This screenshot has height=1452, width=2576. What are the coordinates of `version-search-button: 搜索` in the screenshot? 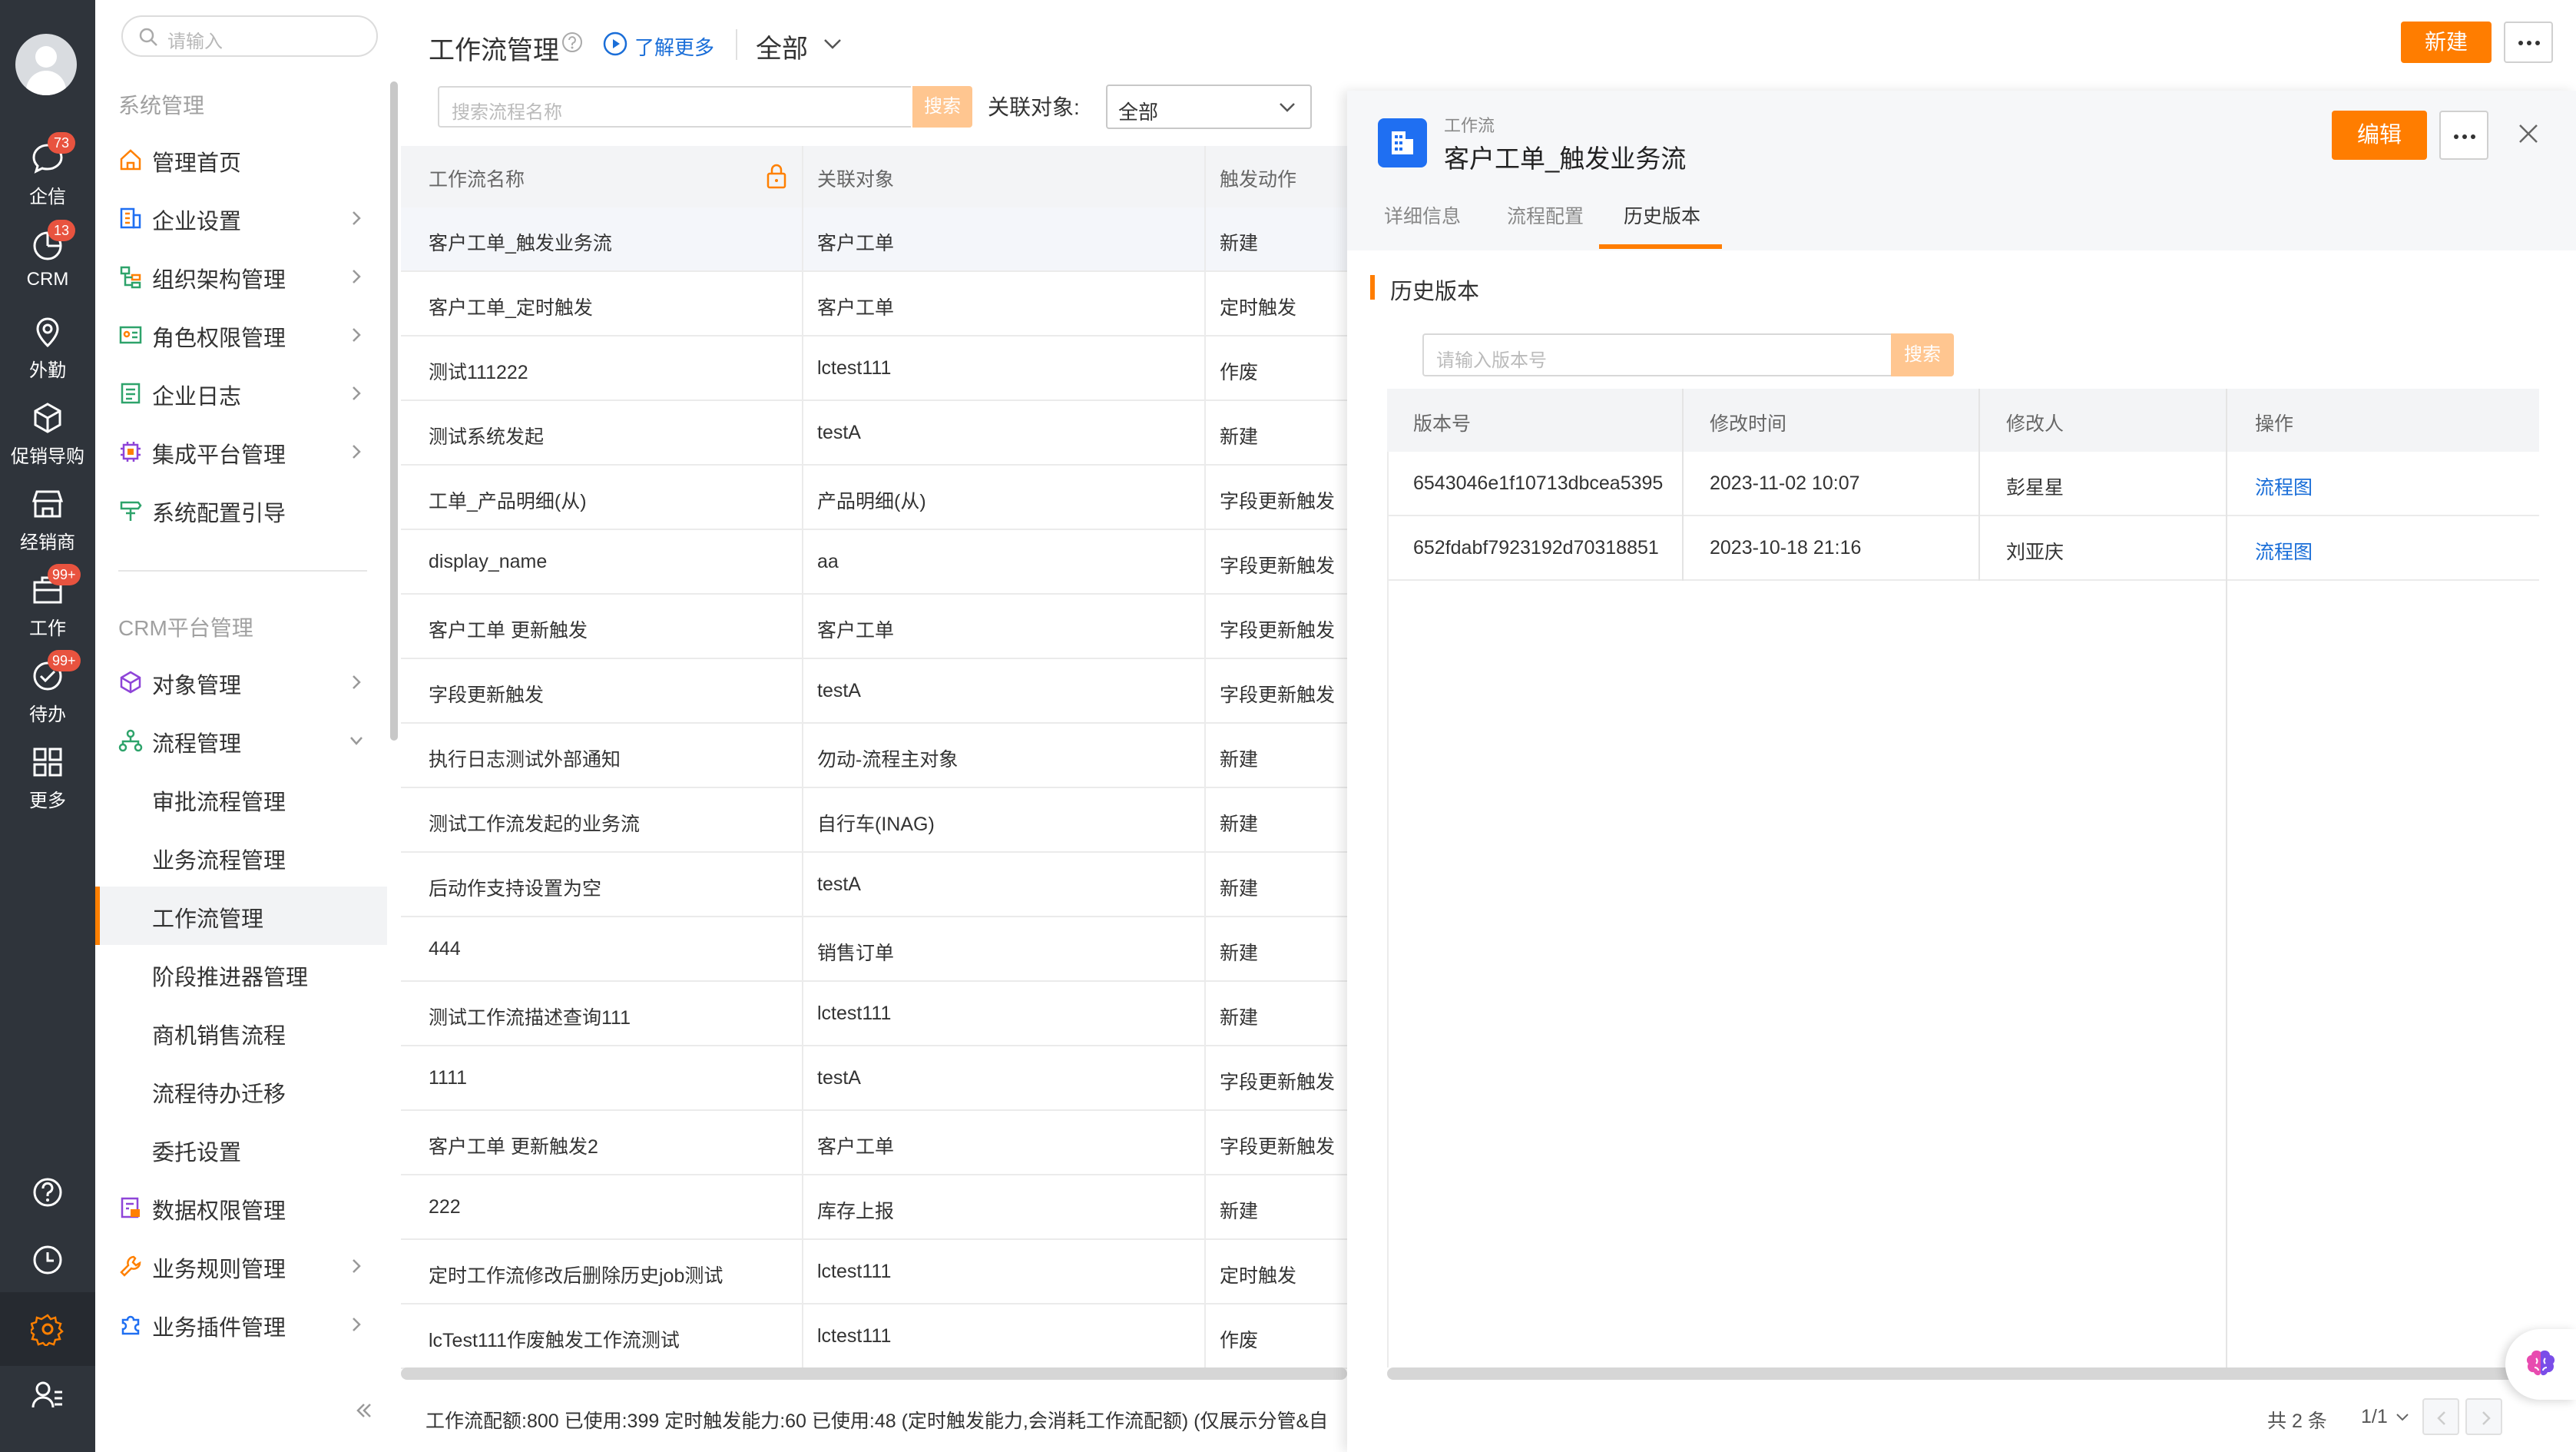 It's located at (1923, 354).